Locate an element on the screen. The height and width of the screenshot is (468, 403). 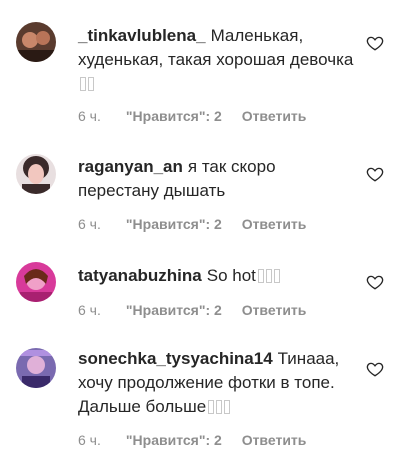
comment-content: raganyan_an я так скоро перестану дышать is located at coordinates (218, 179).